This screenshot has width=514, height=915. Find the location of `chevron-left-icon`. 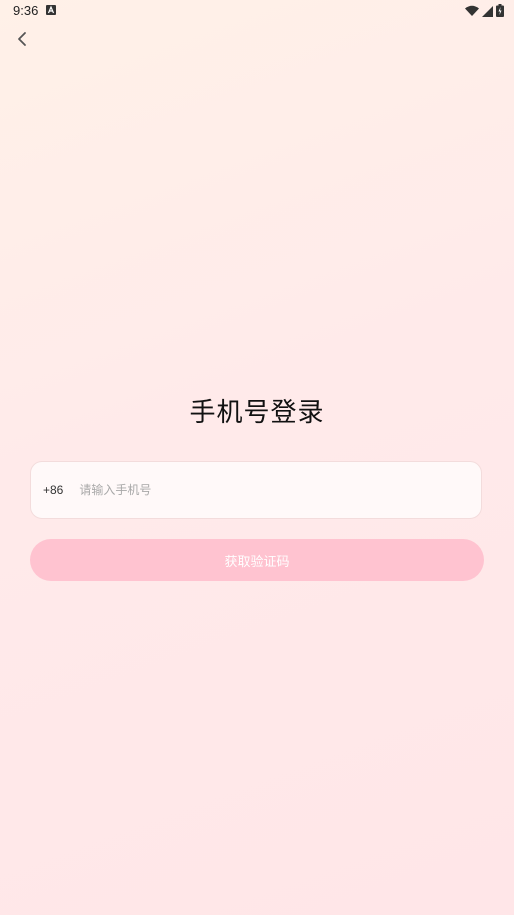

chevron-left-icon is located at coordinates (22, 41).